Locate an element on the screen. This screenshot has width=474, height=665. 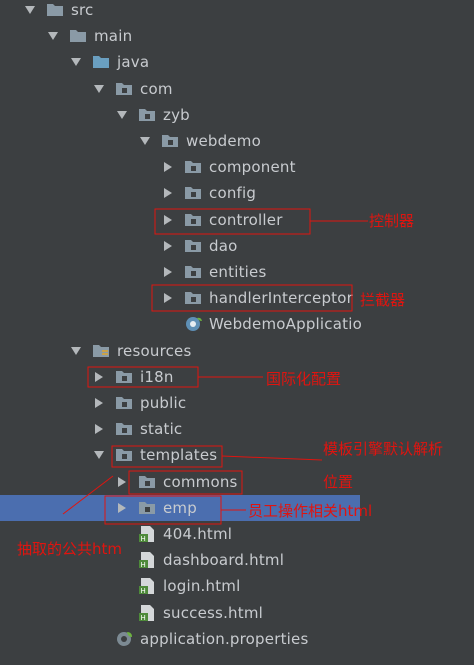
tree-item-application-properties: application.properties is located at coordinates (237, 639).